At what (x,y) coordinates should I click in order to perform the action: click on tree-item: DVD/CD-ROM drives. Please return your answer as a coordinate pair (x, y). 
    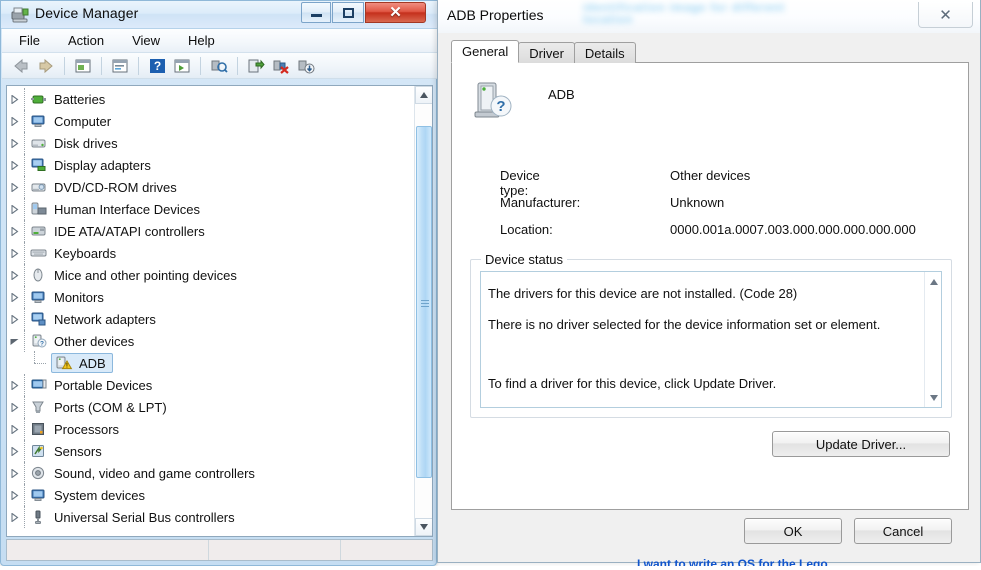
    Looking at the image, I should click on (210, 187).